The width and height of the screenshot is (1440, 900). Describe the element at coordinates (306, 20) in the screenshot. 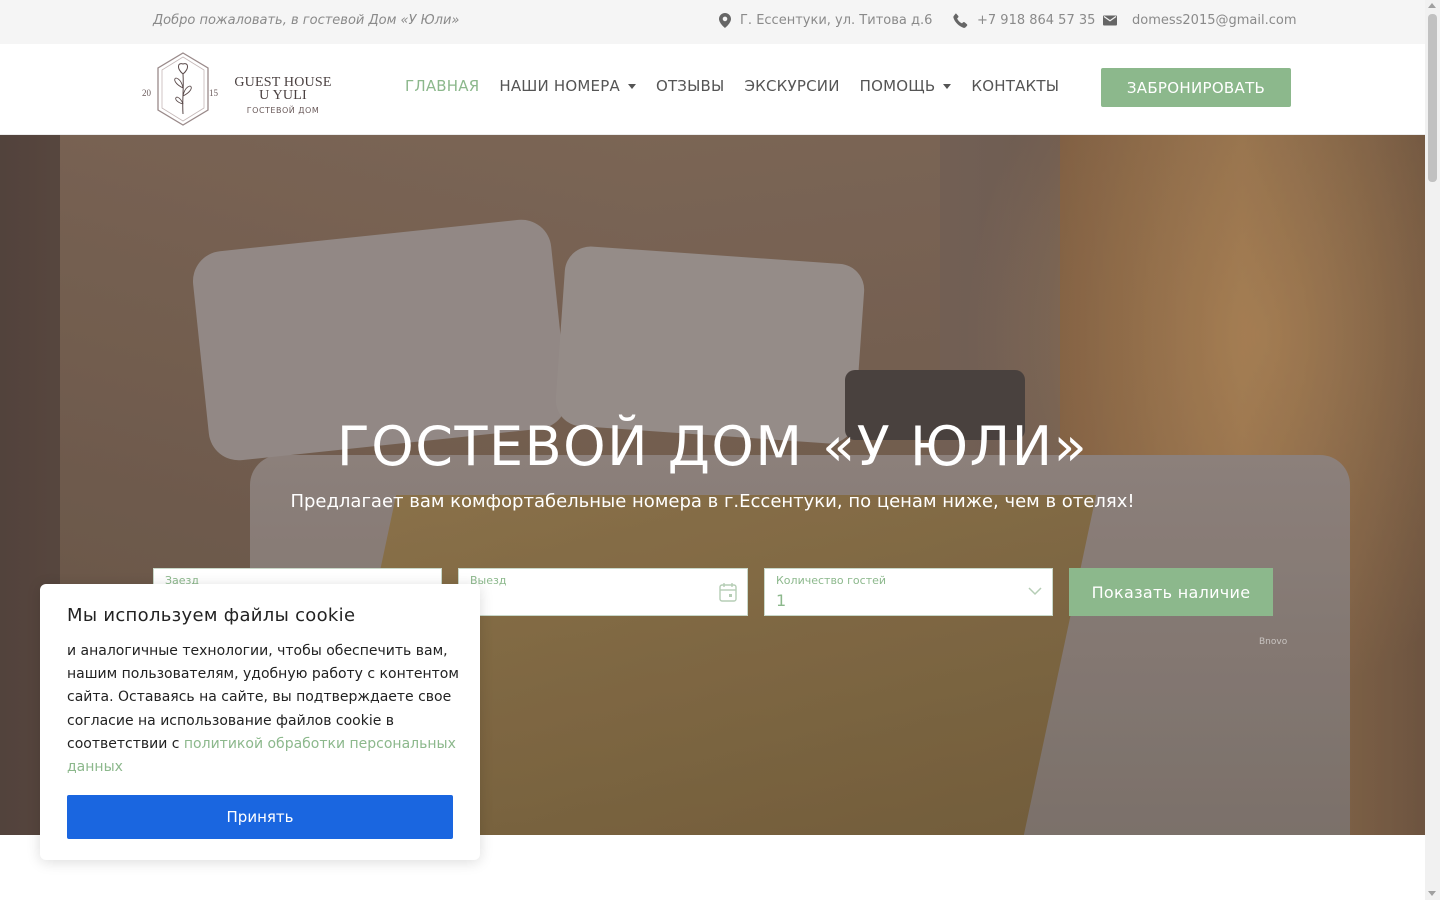

I see `welcome-text: Добро пожаловать, в гостевой Дом «У Юли»` at that location.